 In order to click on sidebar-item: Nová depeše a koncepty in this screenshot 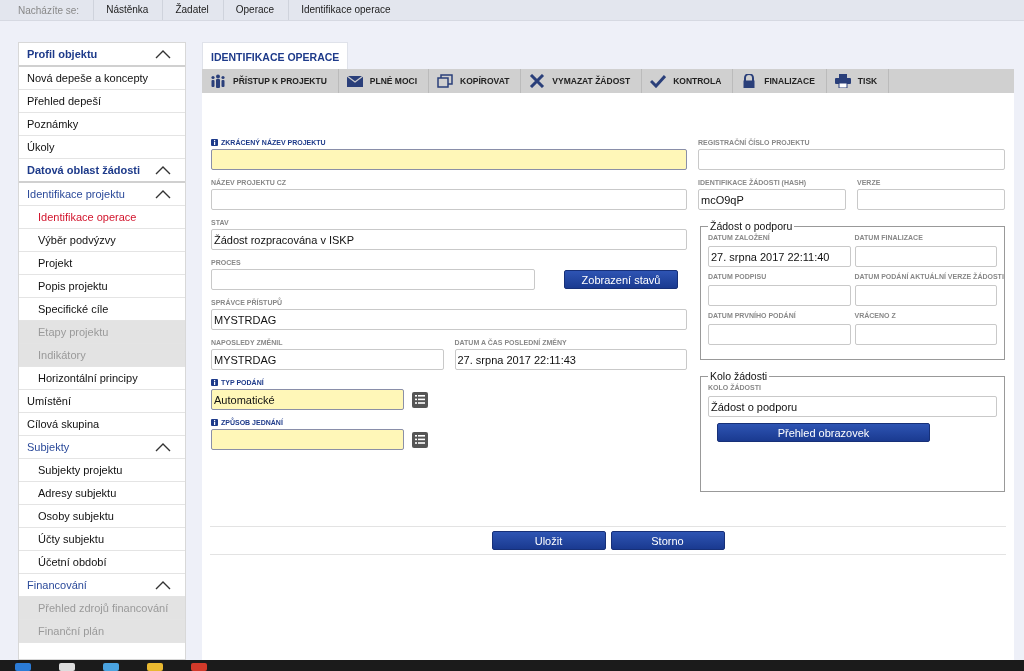, I will do `click(102, 78)`.